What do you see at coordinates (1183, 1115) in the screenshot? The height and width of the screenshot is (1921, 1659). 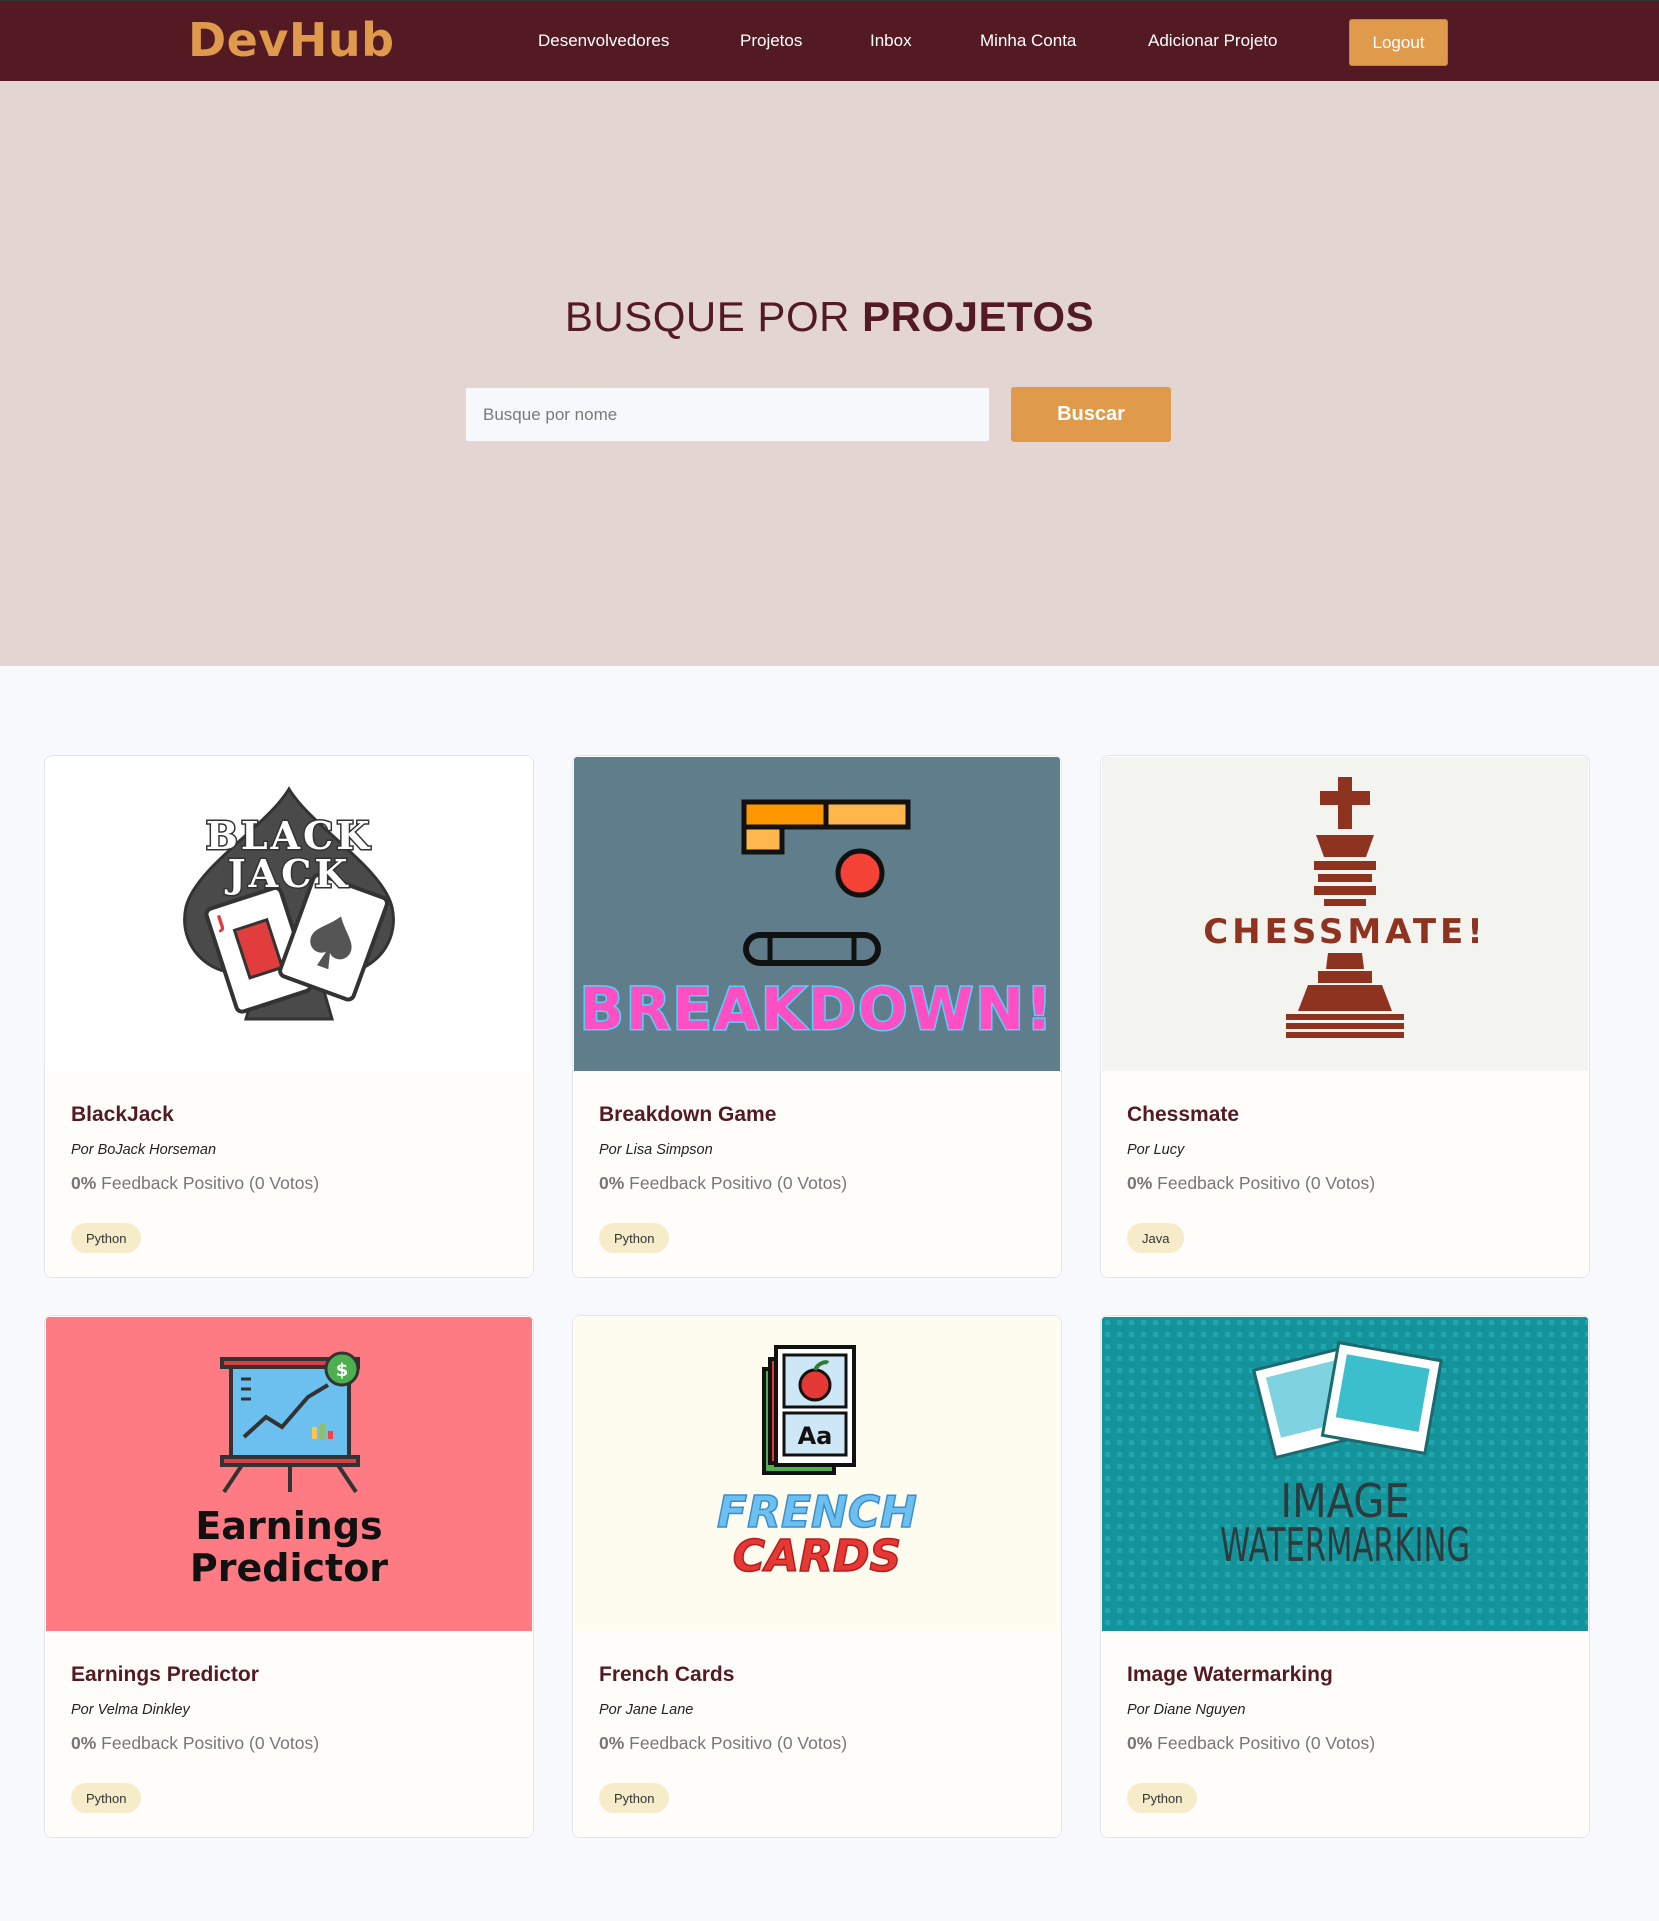 I see `project-title: Chessmate` at bounding box center [1183, 1115].